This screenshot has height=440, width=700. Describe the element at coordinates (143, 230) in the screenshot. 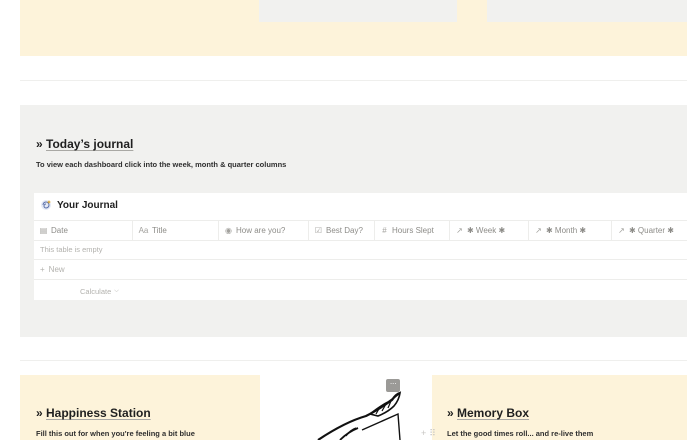

I see `text-aa-icon: Aa` at that location.